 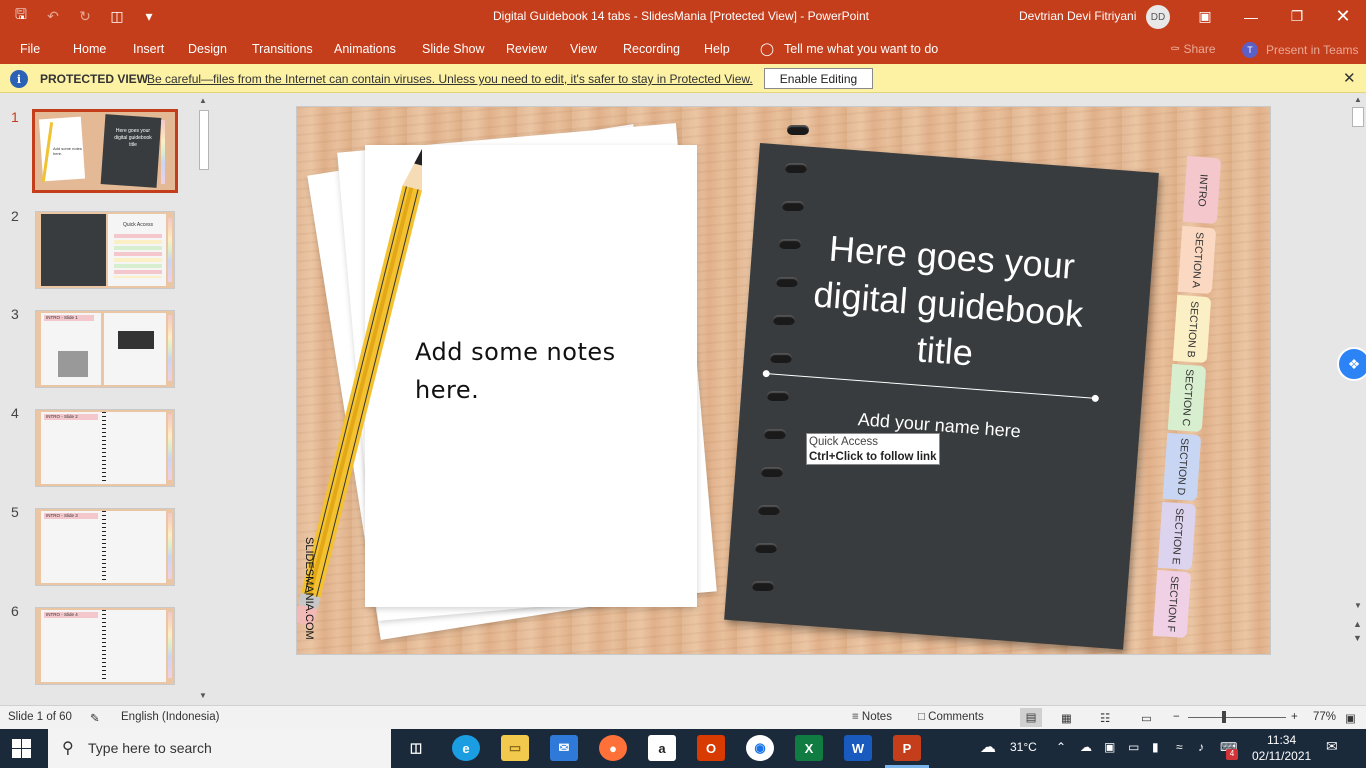 What do you see at coordinates (105, 448) in the screenshot?
I see `slide-thumbnail-4: INTRO - Slide 2` at bounding box center [105, 448].